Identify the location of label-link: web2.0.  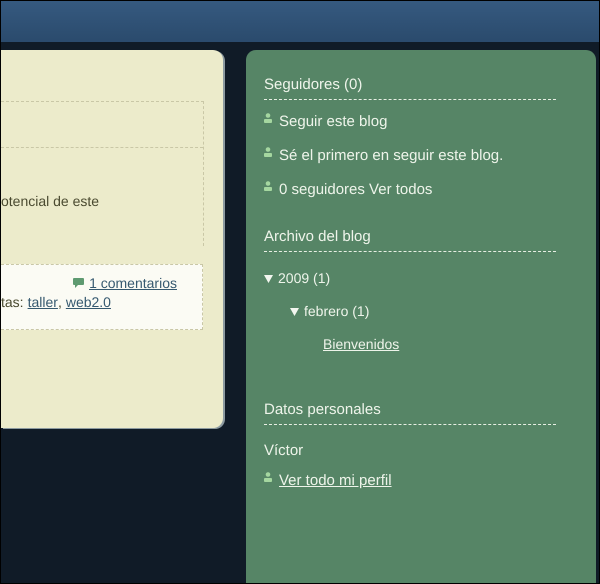
(88, 302).